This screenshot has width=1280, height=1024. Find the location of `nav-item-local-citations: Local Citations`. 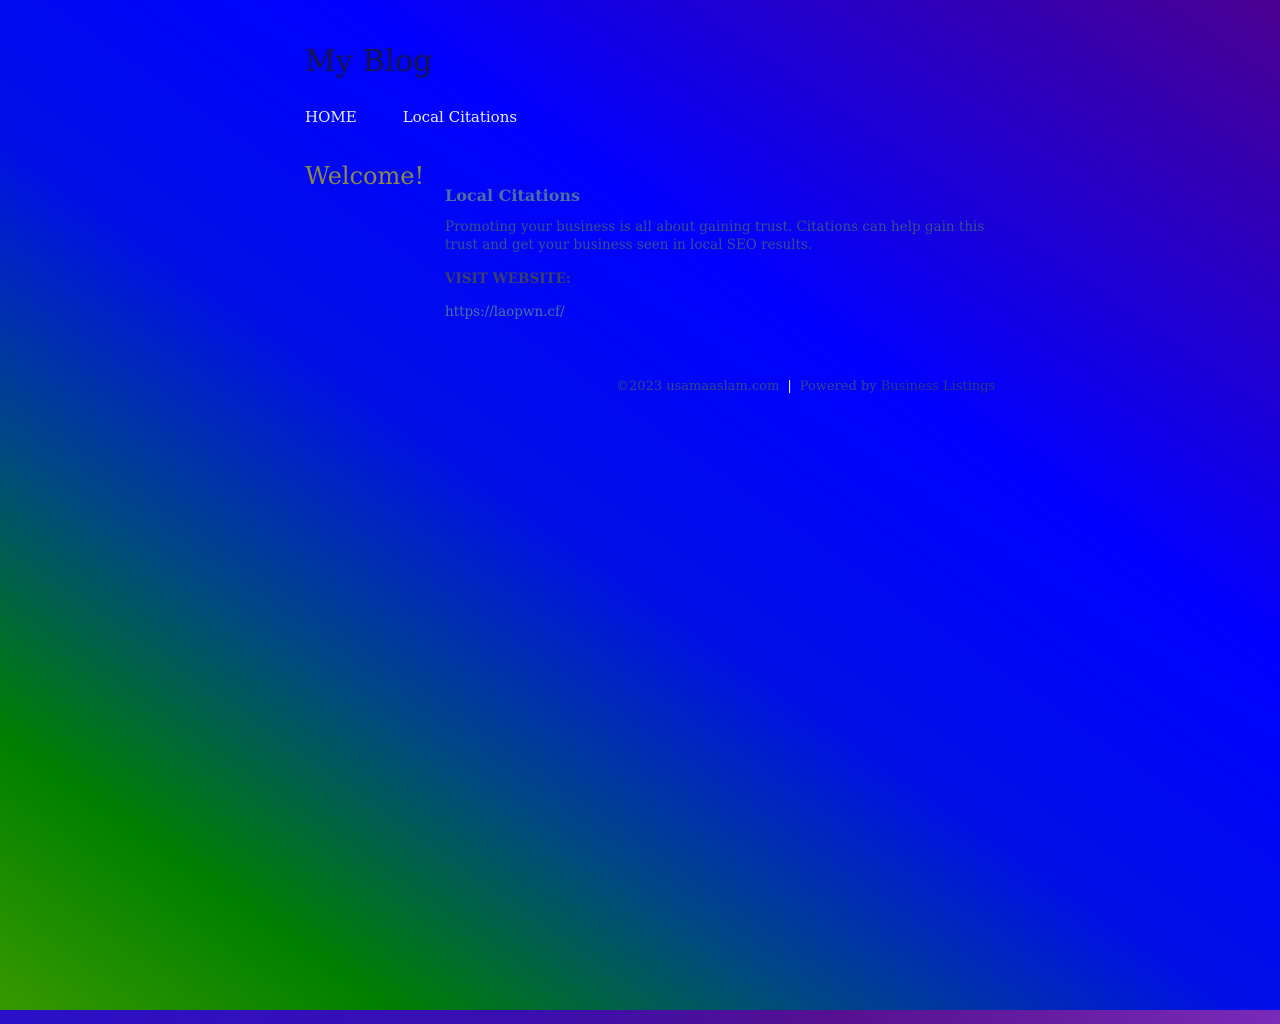

nav-item-local-citations: Local Citations is located at coordinates (460, 117).